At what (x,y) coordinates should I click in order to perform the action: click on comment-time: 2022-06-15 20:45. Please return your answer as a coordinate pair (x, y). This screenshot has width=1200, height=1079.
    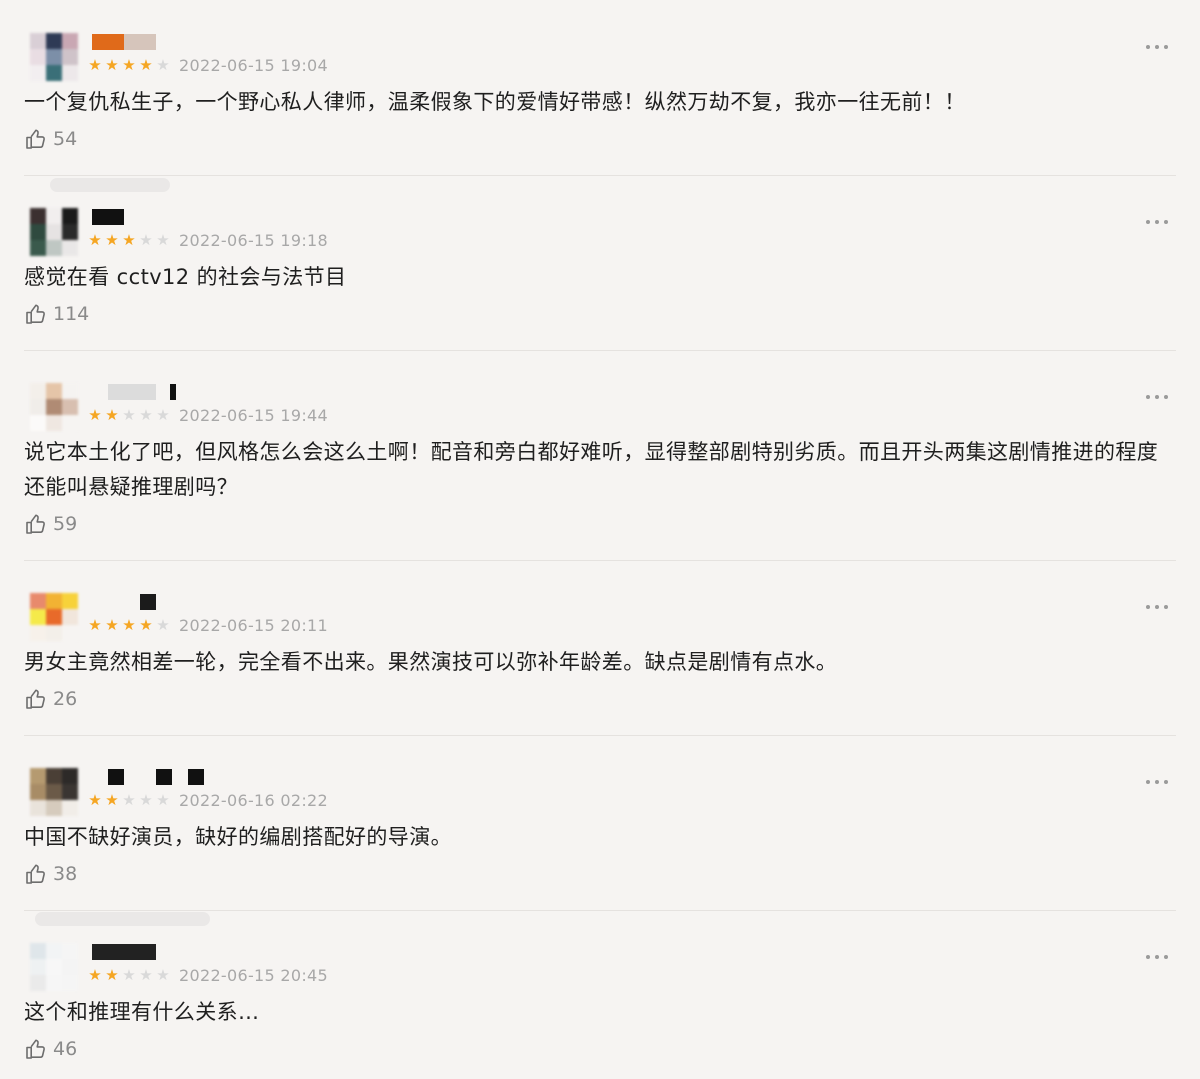
    Looking at the image, I should click on (253, 975).